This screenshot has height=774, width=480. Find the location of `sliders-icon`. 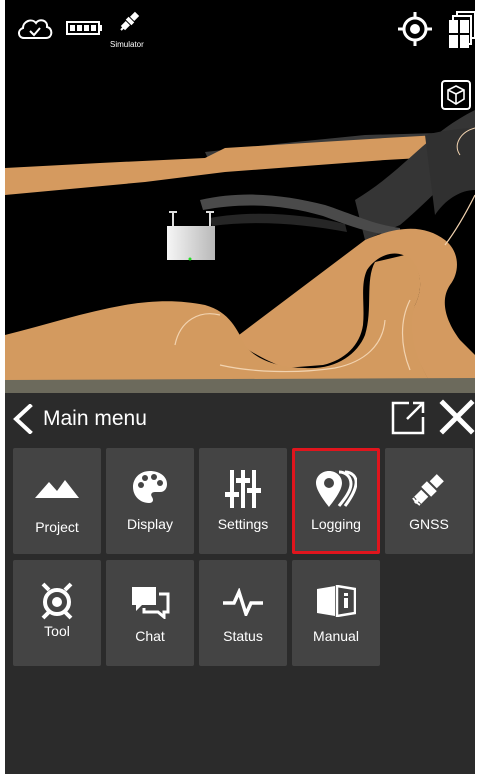

sliders-icon is located at coordinates (243, 489).